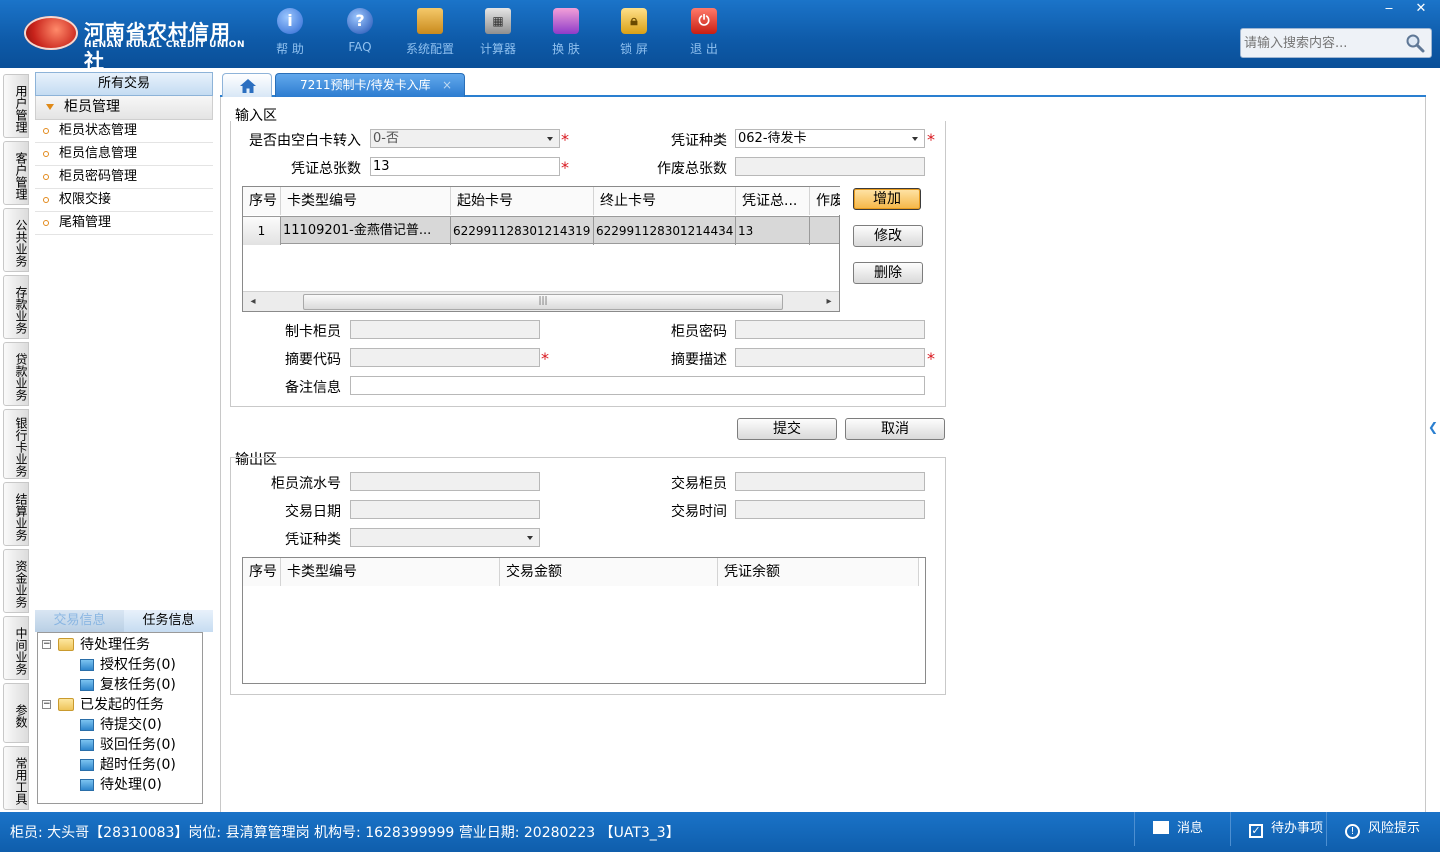  I want to click on voucher-total-input: 13, so click(465, 166).